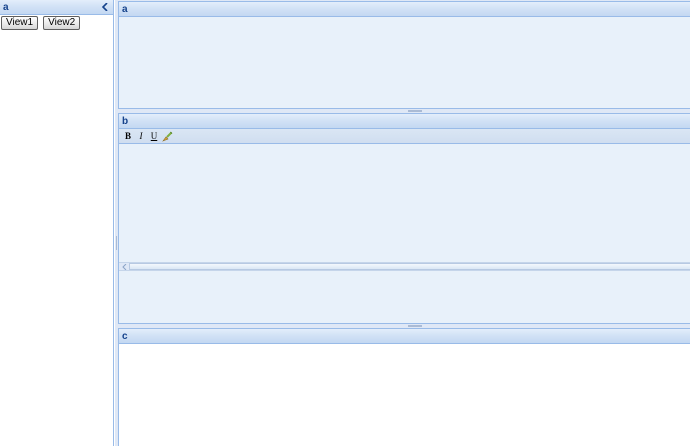 Image resolution: width=690 pixels, height=446 pixels. I want to click on panel-c-header: c, so click(404, 336).